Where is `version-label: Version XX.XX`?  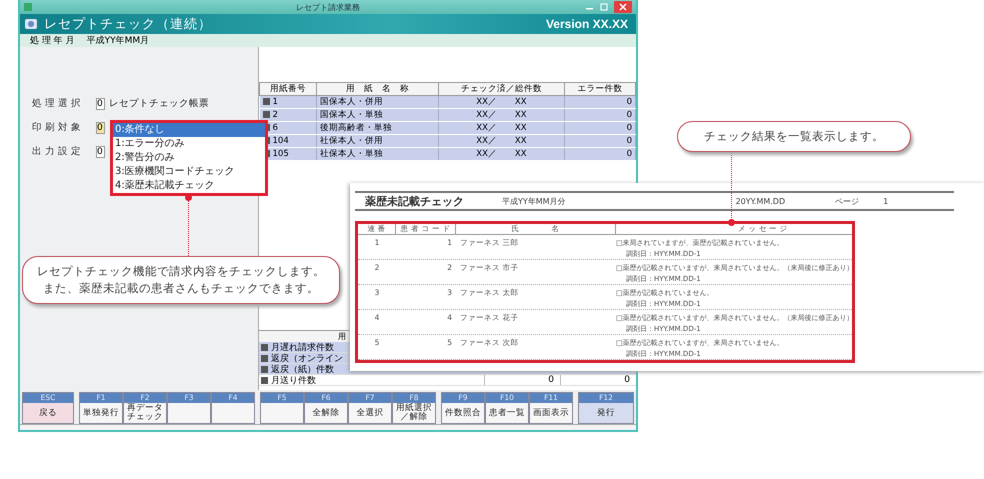
version-label: Version XX.XX is located at coordinates (587, 24).